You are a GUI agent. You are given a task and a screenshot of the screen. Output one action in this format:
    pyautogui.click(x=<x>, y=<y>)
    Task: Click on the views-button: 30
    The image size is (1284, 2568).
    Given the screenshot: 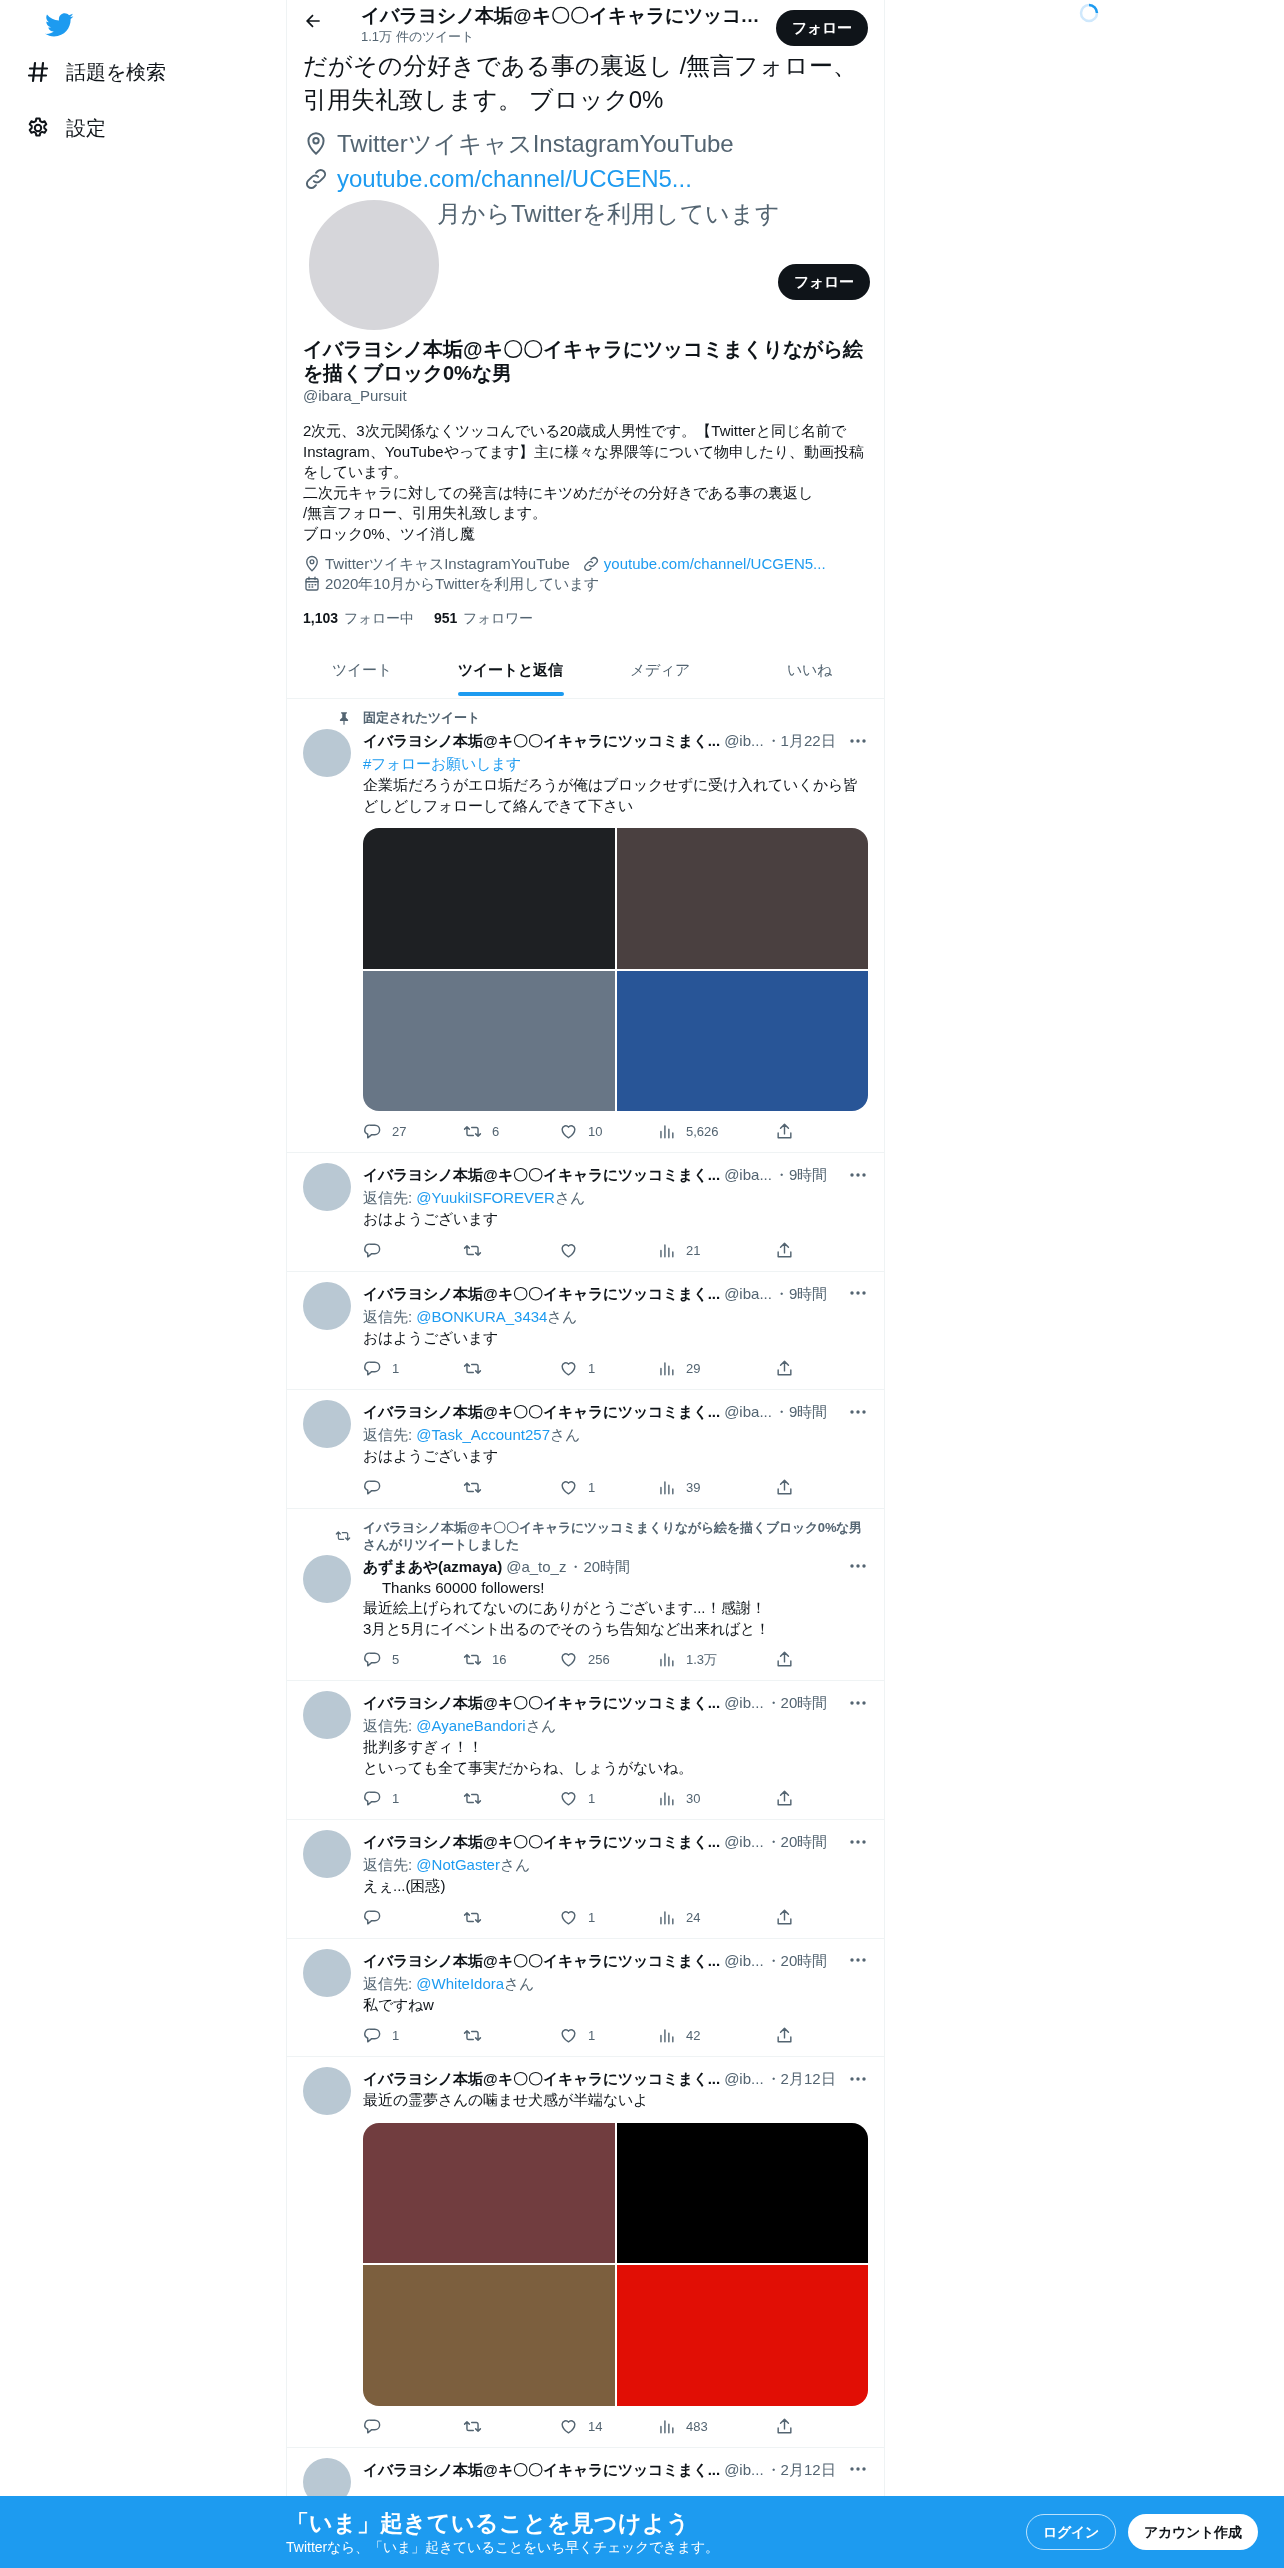 What is the action you would take?
    pyautogui.click(x=679, y=1798)
    